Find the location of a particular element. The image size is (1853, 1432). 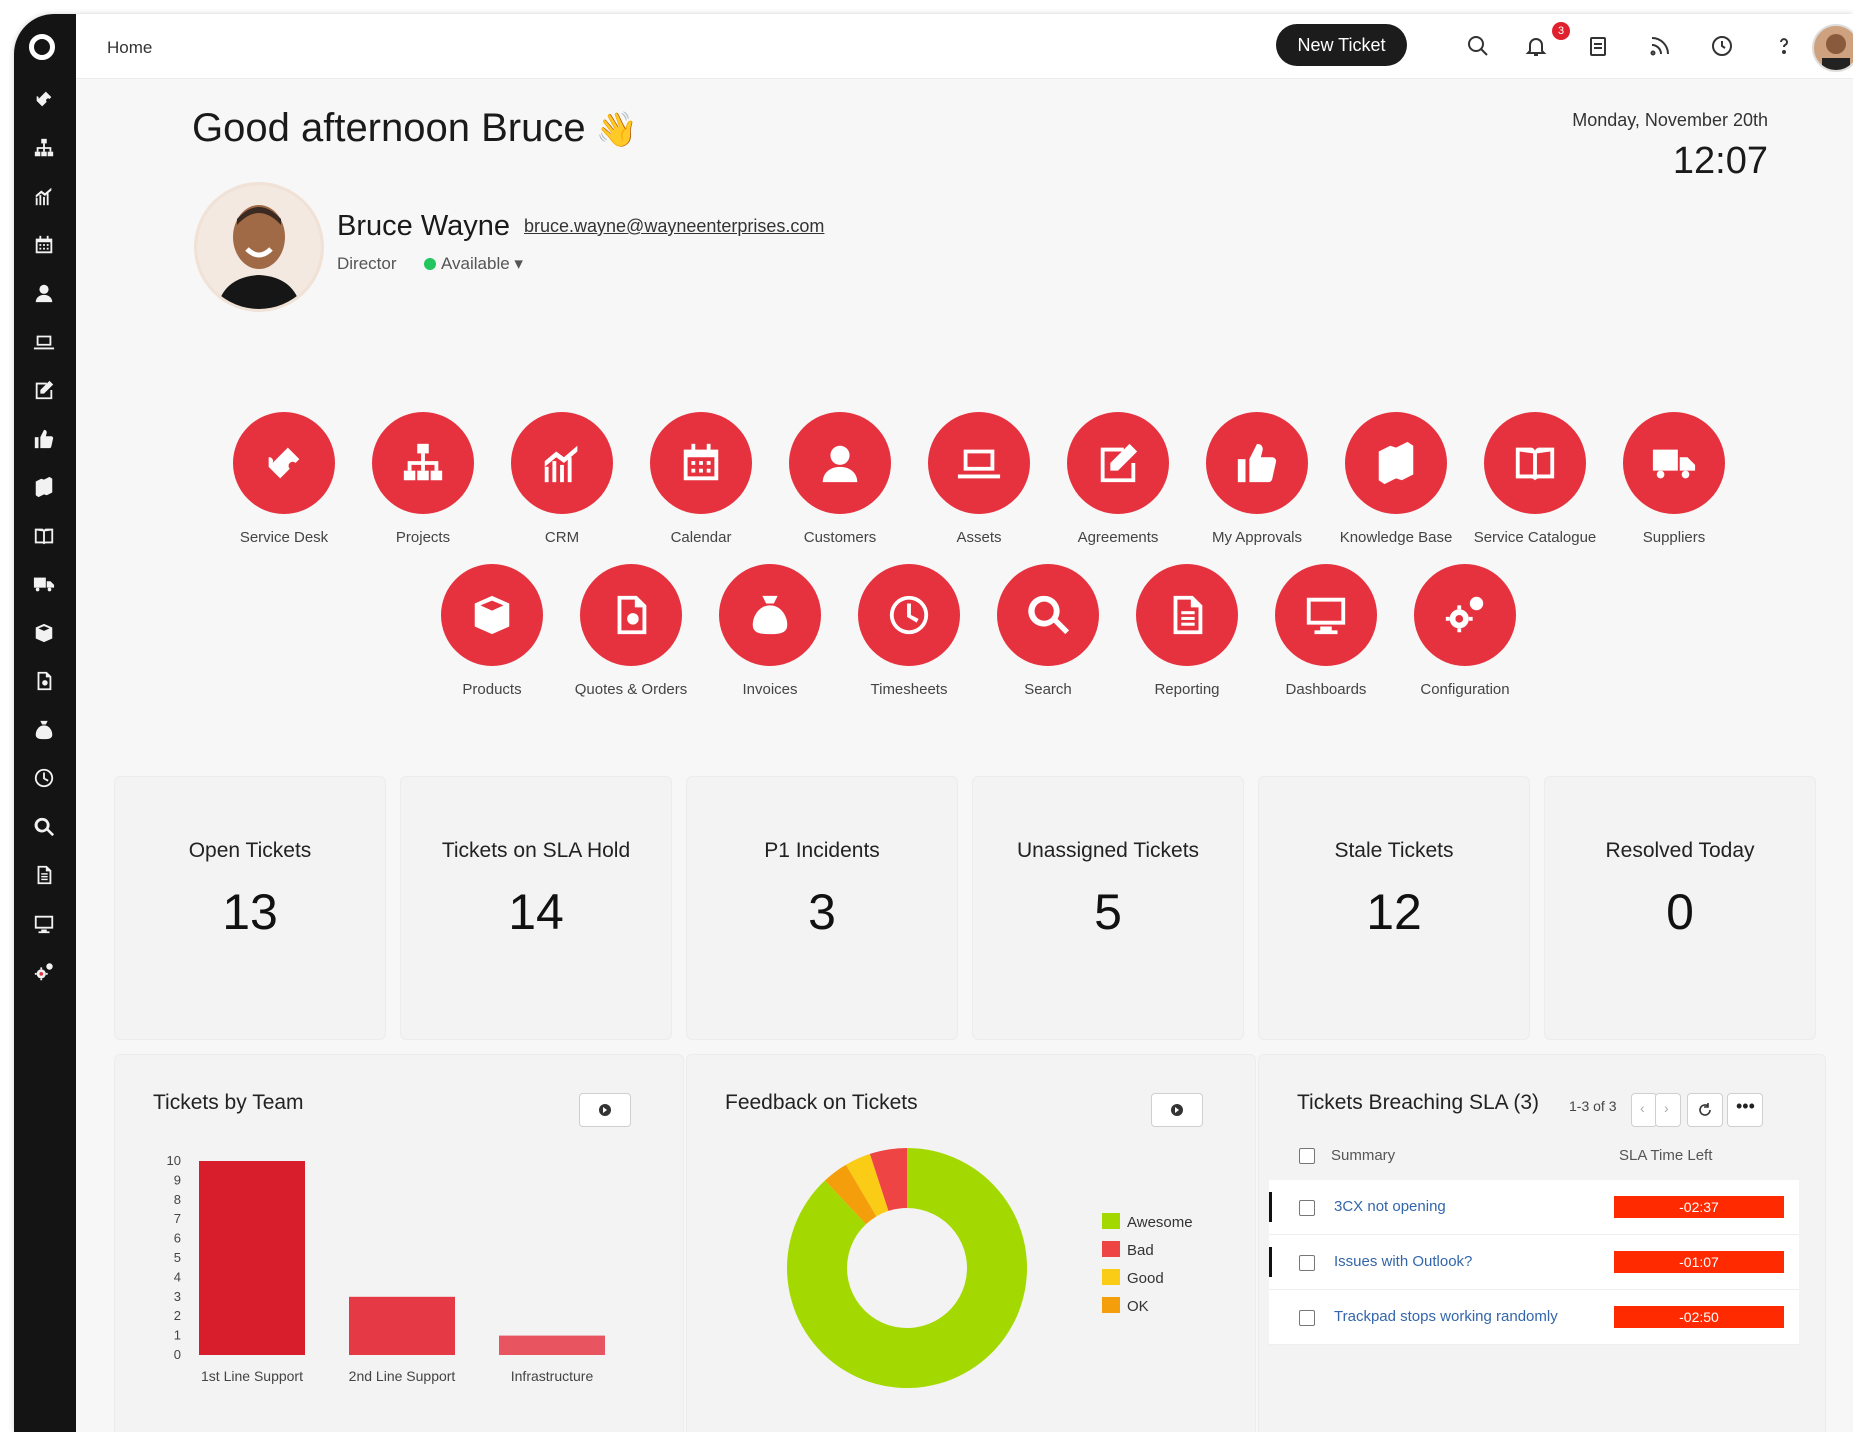

new-ticket-button: New Ticket is located at coordinates (1341, 45).